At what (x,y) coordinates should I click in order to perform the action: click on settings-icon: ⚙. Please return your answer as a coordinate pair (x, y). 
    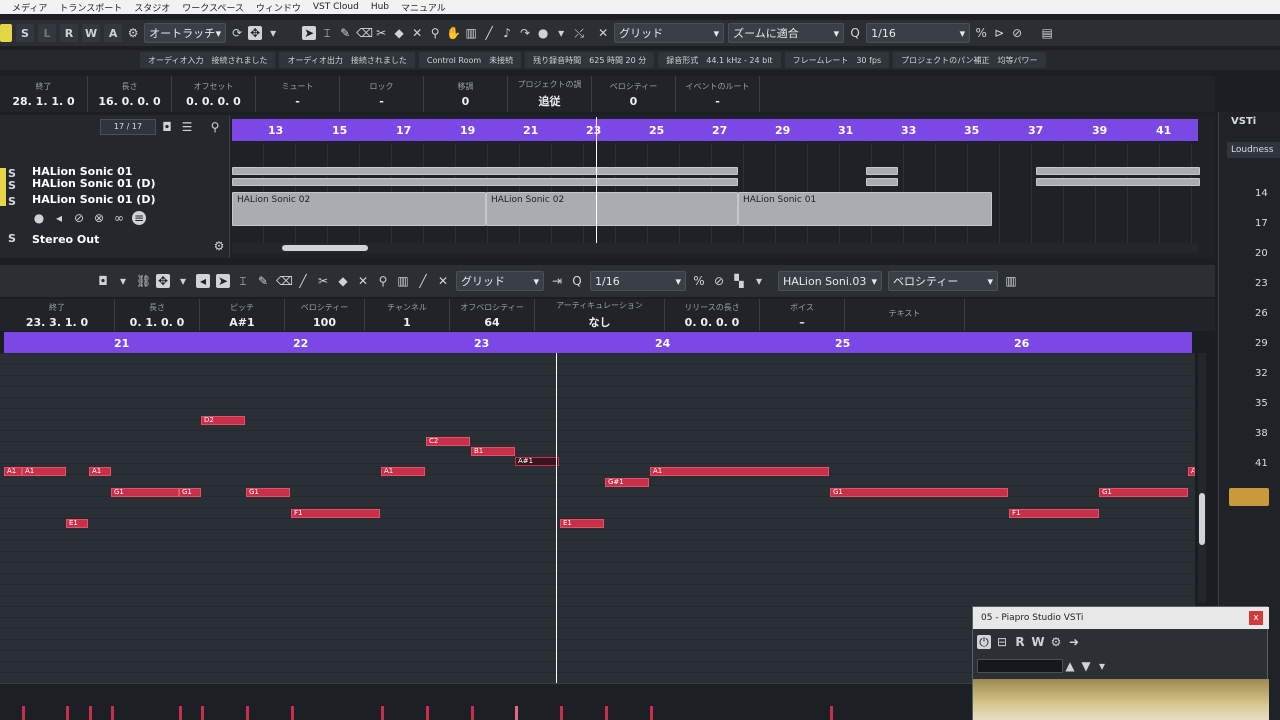
    Looking at the image, I should click on (1056, 642).